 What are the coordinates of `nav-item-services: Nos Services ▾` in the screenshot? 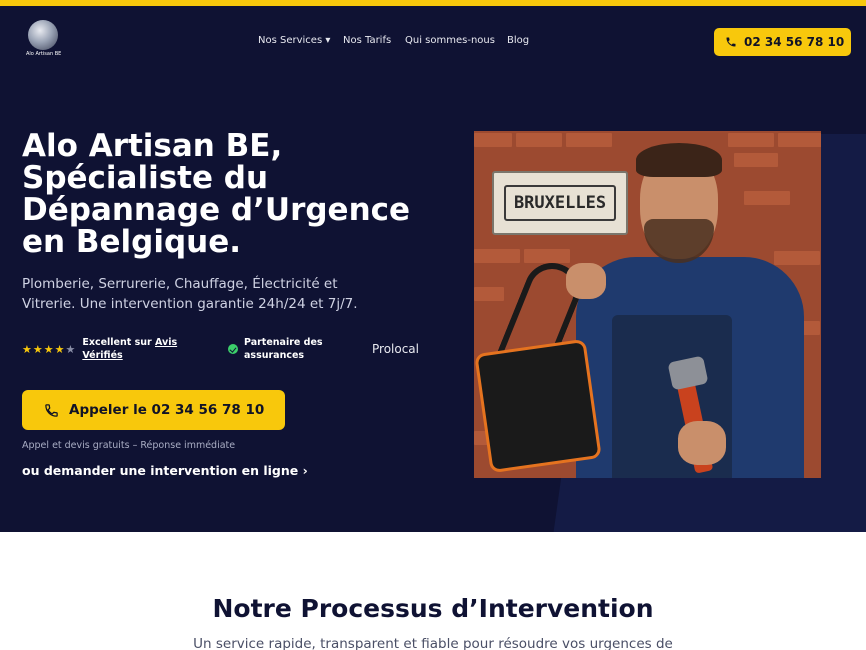 It's located at (294, 40).